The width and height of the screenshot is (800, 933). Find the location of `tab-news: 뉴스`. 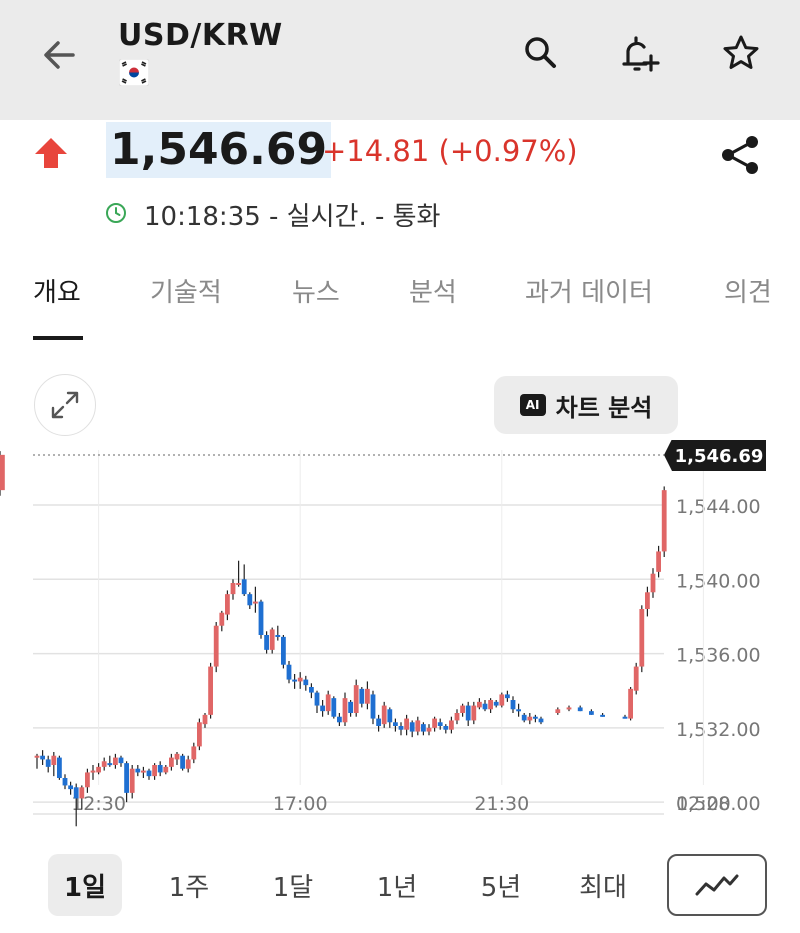

tab-news: 뉴스 is located at coordinates (316, 290).